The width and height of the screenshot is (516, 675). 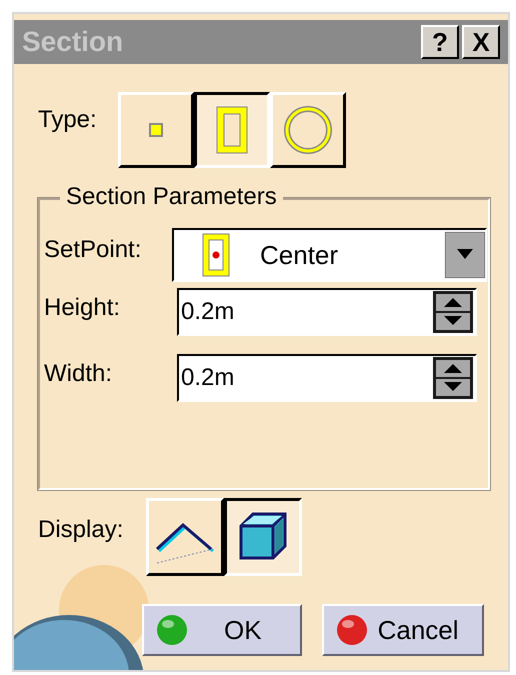 I want to click on rectangle-icon, so click(x=232, y=130).